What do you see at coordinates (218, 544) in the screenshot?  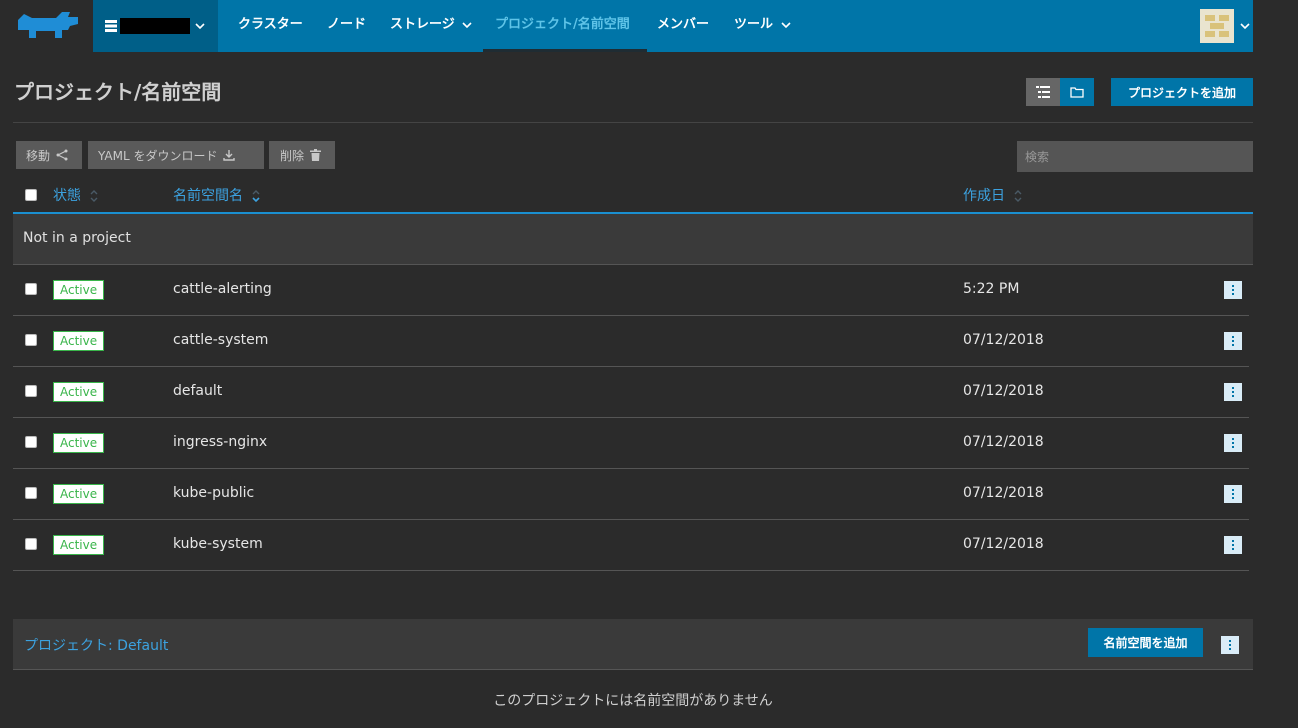 I see `namespace-name: kube-system` at bounding box center [218, 544].